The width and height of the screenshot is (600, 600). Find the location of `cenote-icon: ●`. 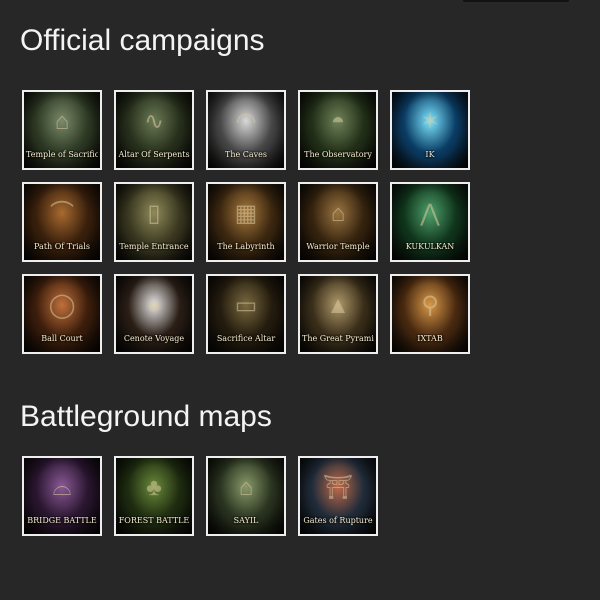

cenote-icon: ● is located at coordinates (154, 305).